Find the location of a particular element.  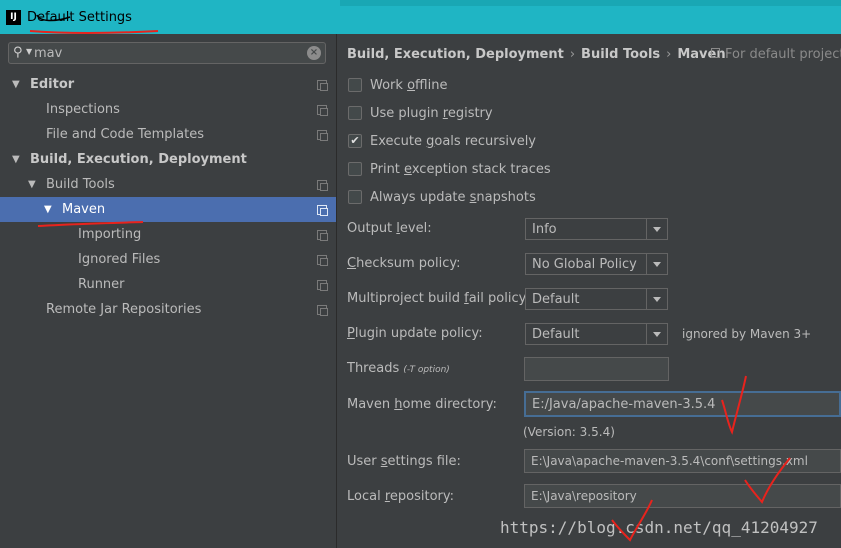

tree-item-label: Maven is located at coordinates (84, 209).